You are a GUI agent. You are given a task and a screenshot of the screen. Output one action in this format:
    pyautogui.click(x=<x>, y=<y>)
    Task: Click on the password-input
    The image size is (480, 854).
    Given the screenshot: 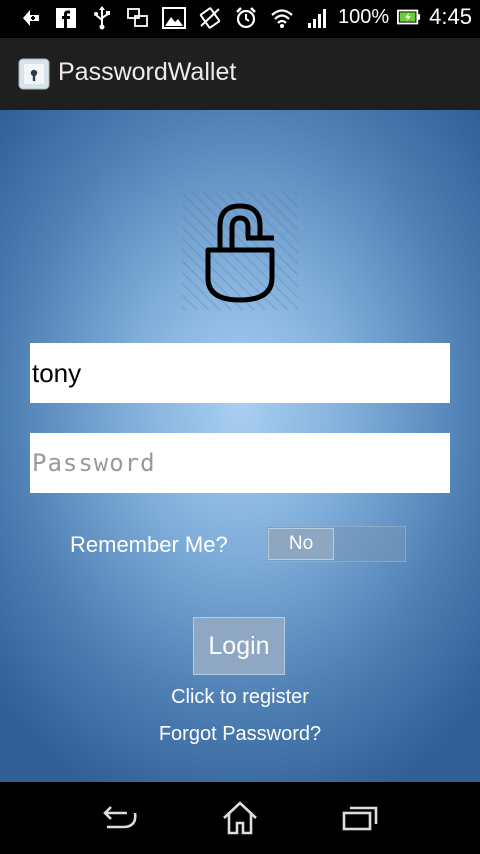 What is the action you would take?
    pyautogui.click(x=240, y=463)
    